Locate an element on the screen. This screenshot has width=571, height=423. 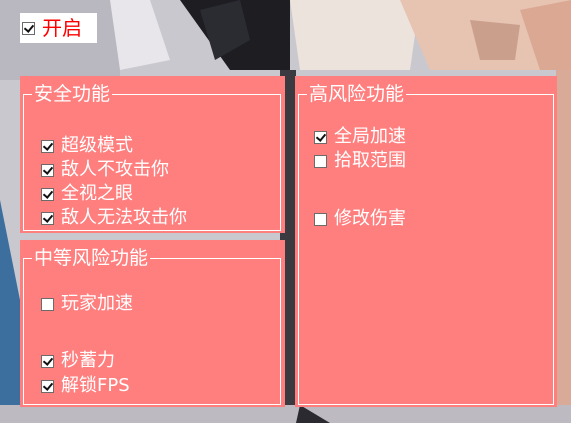
modify-damage-checkbox is located at coordinates (320, 219).